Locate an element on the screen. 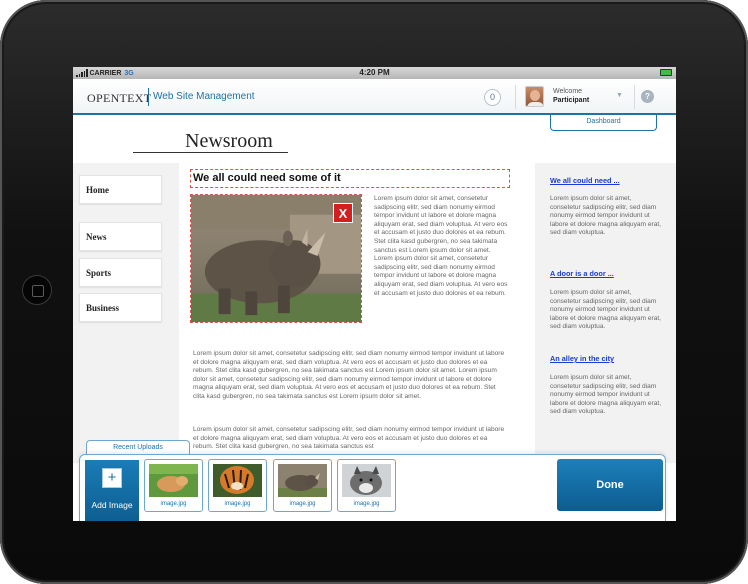 The height and width of the screenshot is (584, 748). notification-count-badge: 0 is located at coordinates (492, 97).